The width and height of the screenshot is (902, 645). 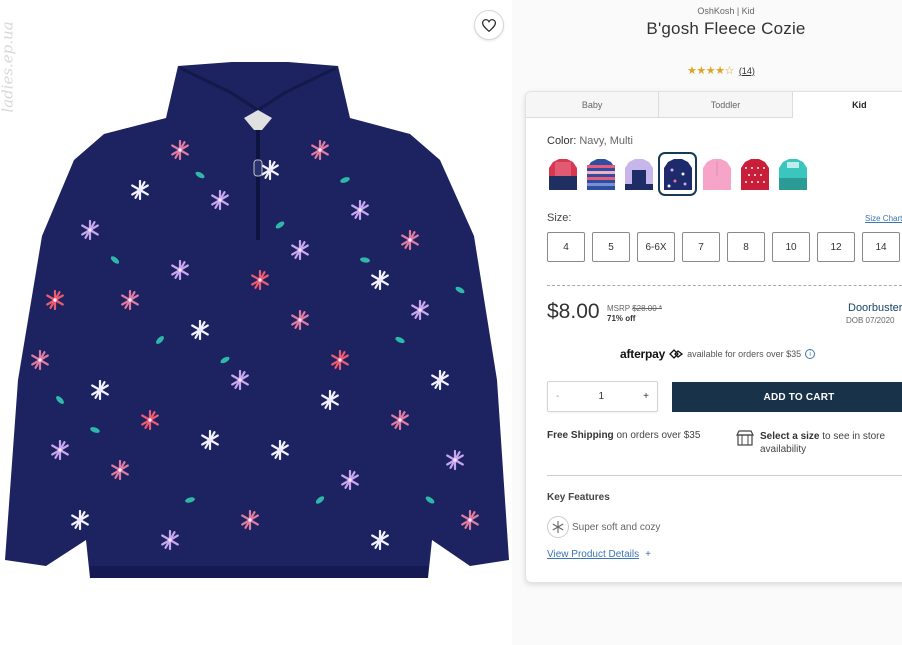 What do you see at coordinates (593, 105) in the screenshot?
I see `tab-baby: Baby` at bounding box center [593, 105].